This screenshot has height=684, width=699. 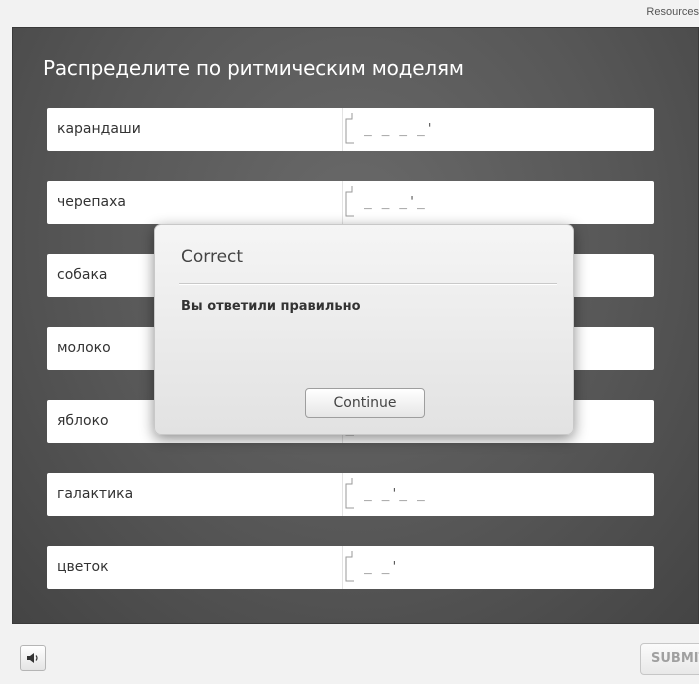 What do you see at coordinates (395, 202) in the screenshot?
I see `rhythm-pattern: _ _ _'_` at bounding box center [395, 202].